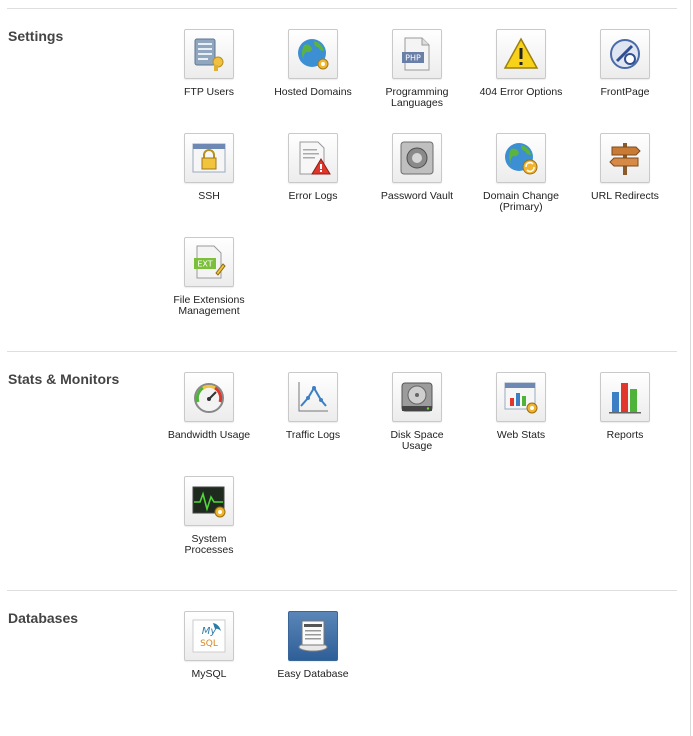 Image resolution: width=693 pixels, height=736 pixels. I want to click on hard-disk-icon, so click(417, 397).